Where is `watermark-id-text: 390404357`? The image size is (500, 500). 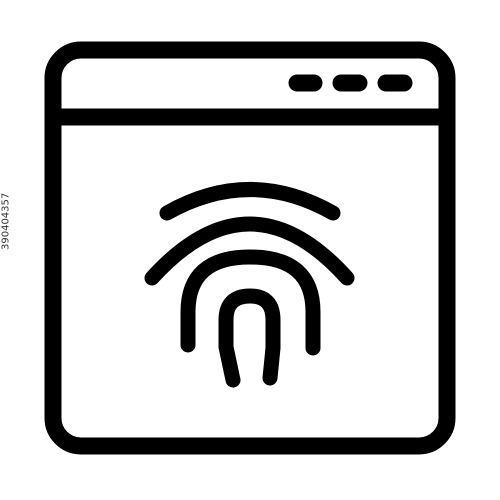 watermark-id-text: 390404357 is located at coordinates (6, 221).